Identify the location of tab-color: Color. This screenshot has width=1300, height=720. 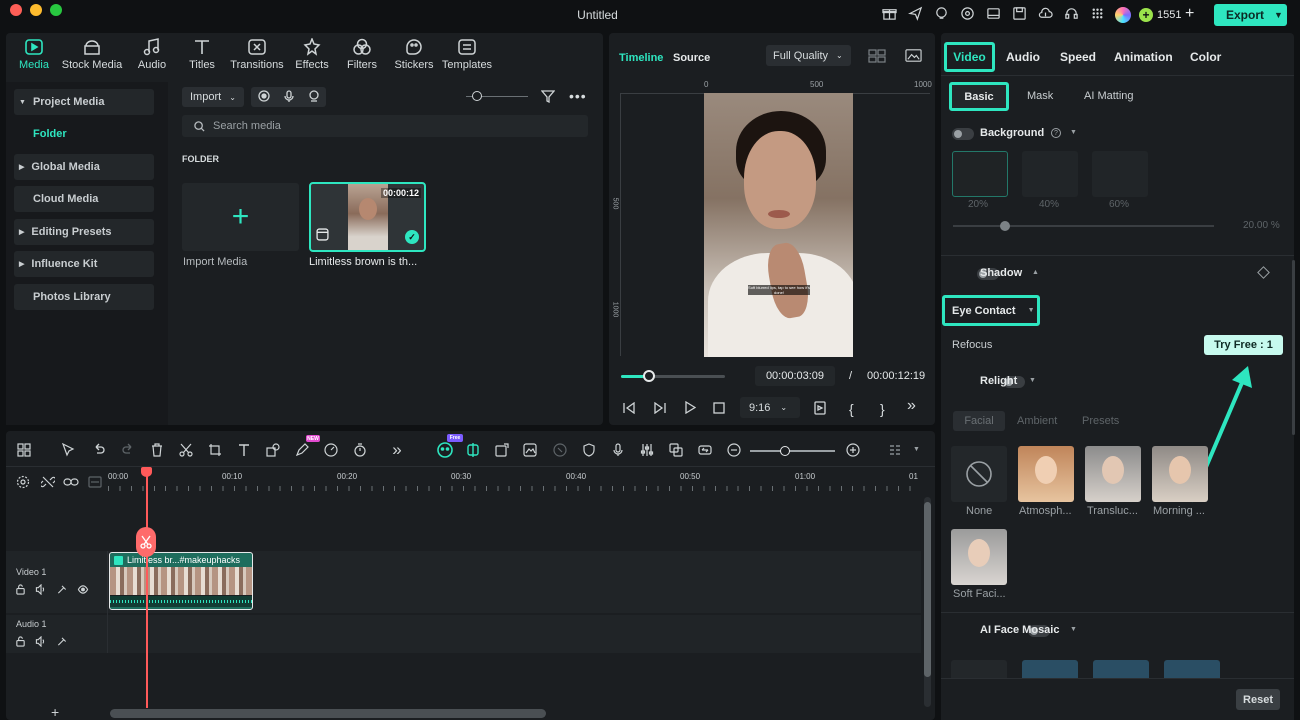
(1205, 57).